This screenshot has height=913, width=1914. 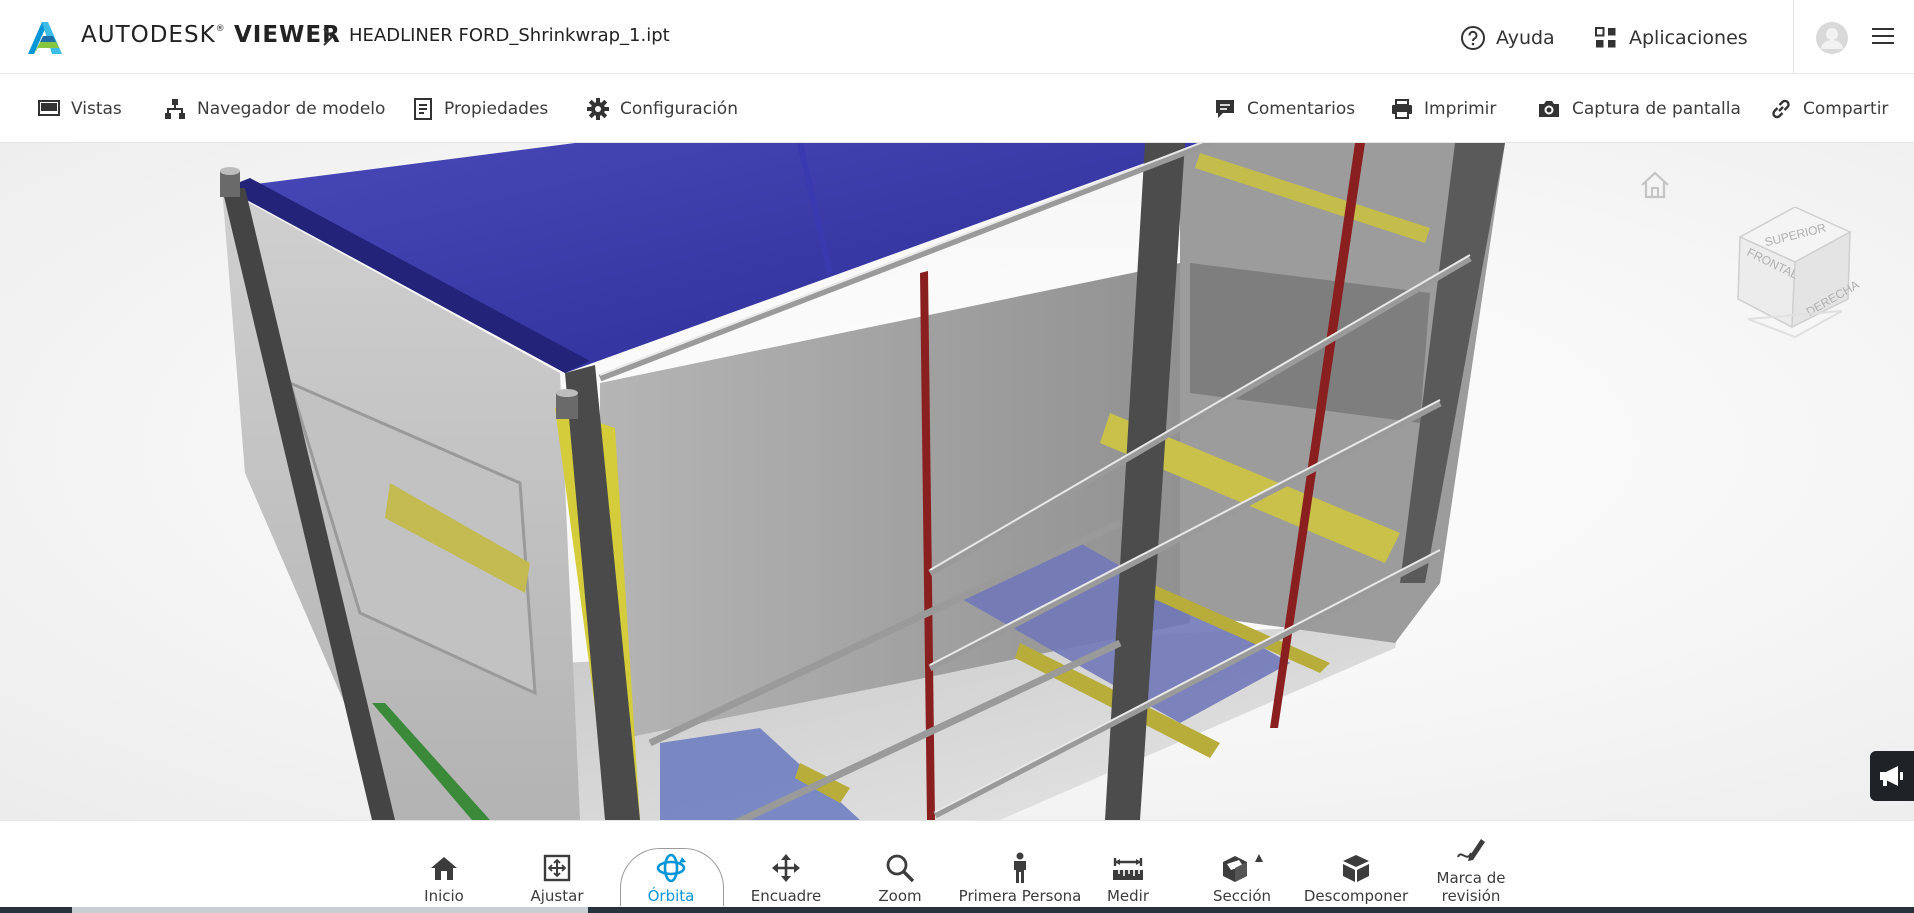 I want to click on link-icon, so click(x=1781, y=109).